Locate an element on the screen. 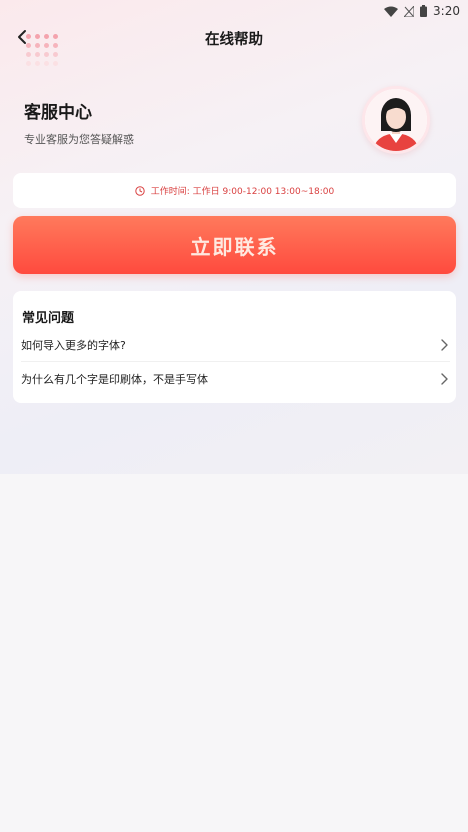 Image resolution: width=468 pixels, height=832 pixels. page-title: 在线帮助 is located at coordinates (234, 40).